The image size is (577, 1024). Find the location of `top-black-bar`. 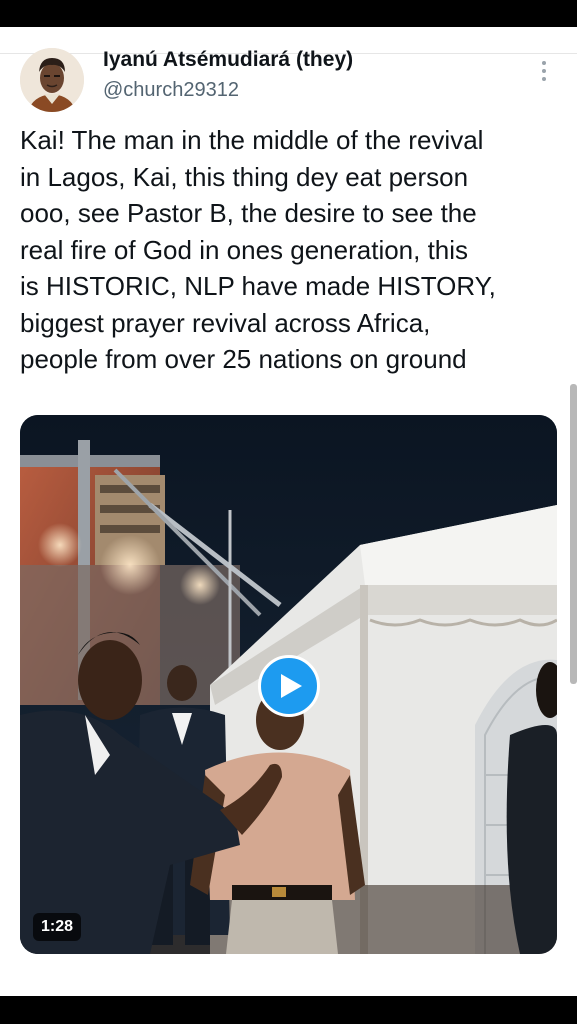

top-black-bar is located at coordinates (288, 13).